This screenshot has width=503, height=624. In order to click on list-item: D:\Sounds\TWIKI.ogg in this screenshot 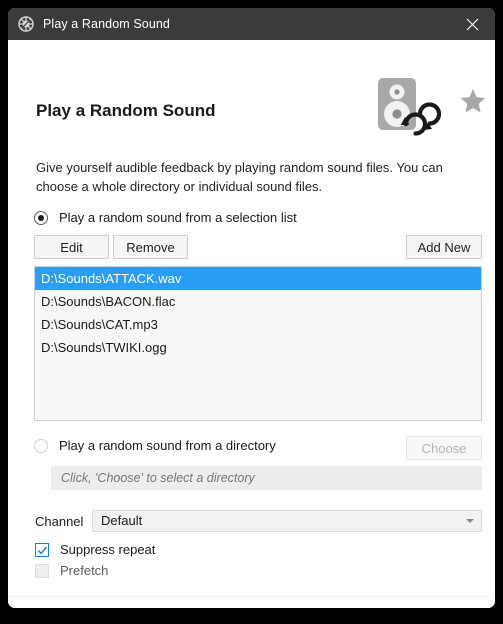, I will do `click(258, 347)`.